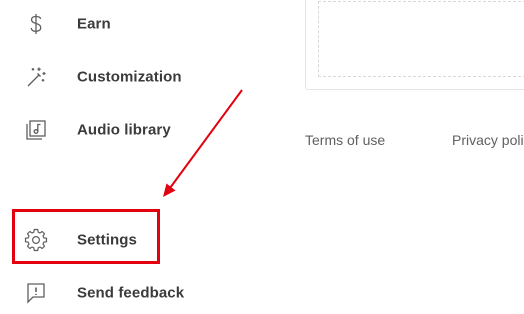 The width and height of the screenshot is (524, 314). Describe the element at coordinates (131, 293) in the screenshot. I see `sidebar-item-label: Send feedback` at that location.